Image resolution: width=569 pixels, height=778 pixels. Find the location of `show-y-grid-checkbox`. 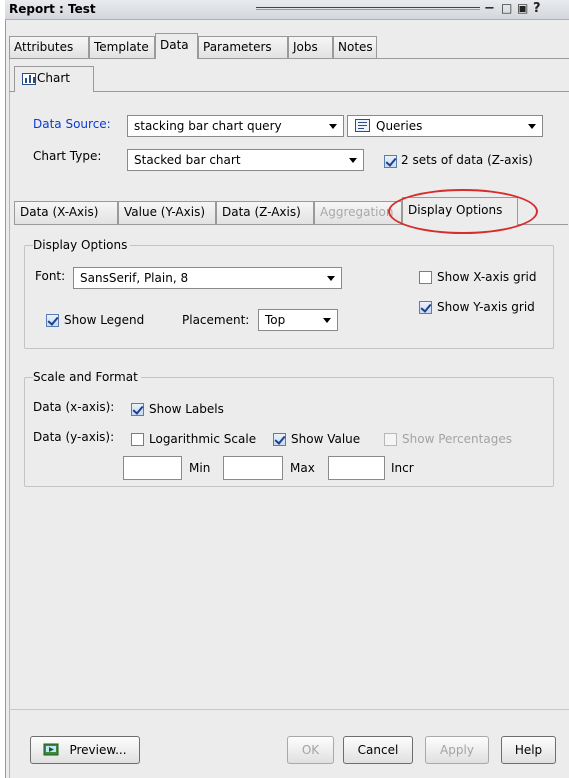

show-y-grid-checkbox is located at coordinates (425, 307).